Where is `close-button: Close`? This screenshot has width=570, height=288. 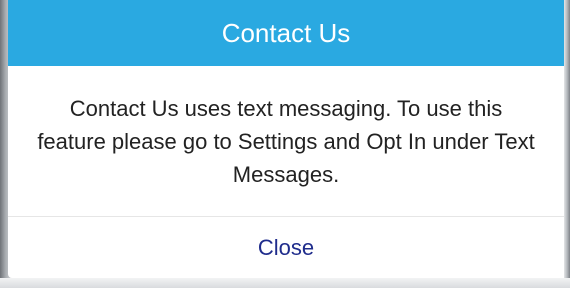
close-button: Close is located at coordinates (286, 248).